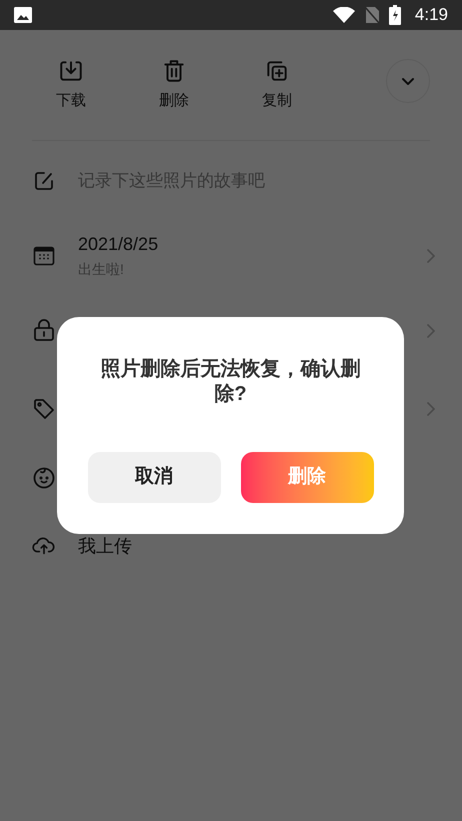  I want to click on calendar-icon, so click(44, 256).